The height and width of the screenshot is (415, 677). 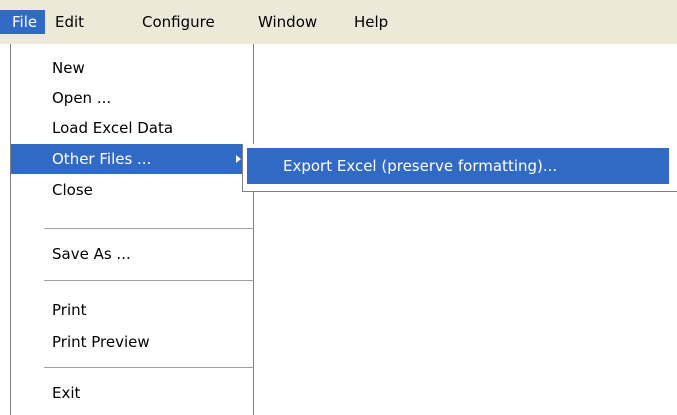 I want to click on menu-bar: File Edit Configure Window Help, so click(x=338, y=22).